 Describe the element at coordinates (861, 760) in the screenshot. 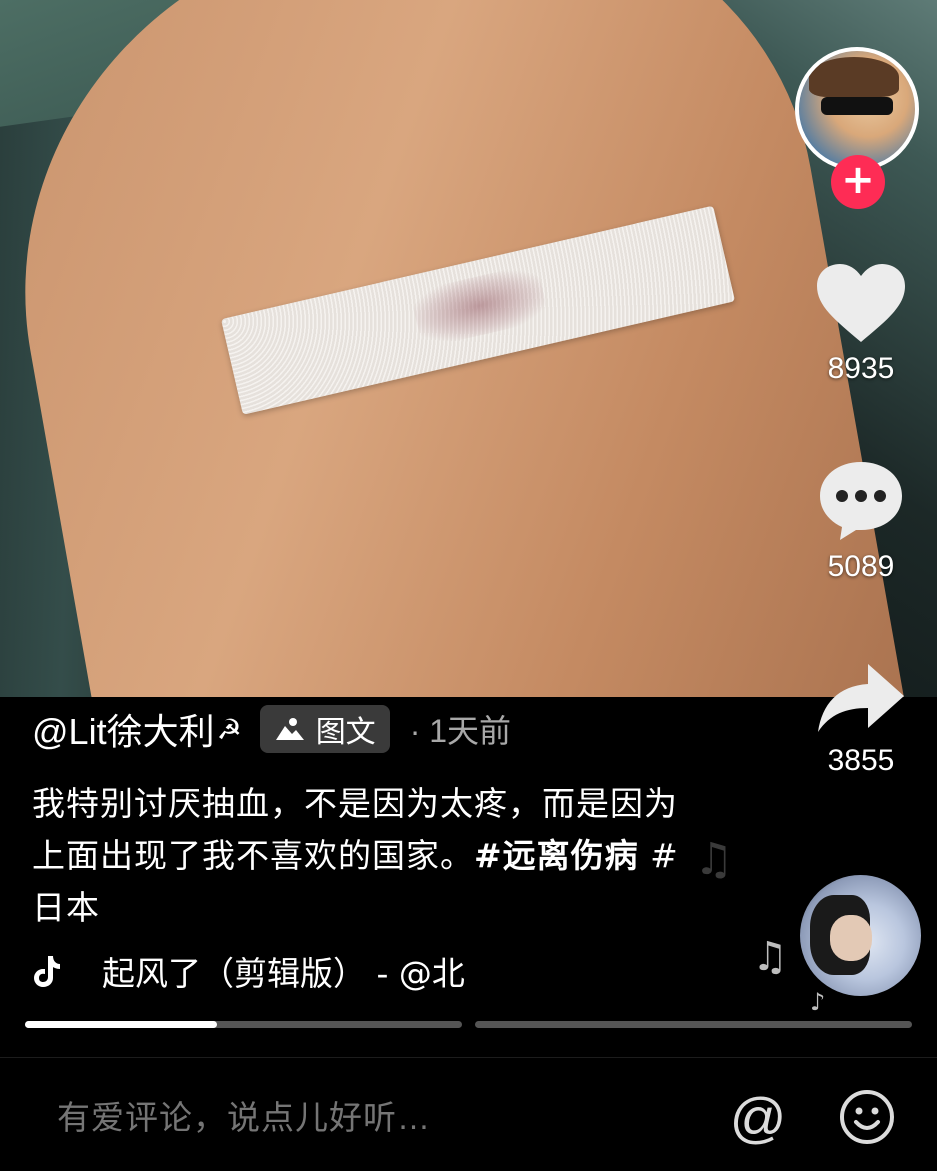

I see `share-count: 3855` at that location.